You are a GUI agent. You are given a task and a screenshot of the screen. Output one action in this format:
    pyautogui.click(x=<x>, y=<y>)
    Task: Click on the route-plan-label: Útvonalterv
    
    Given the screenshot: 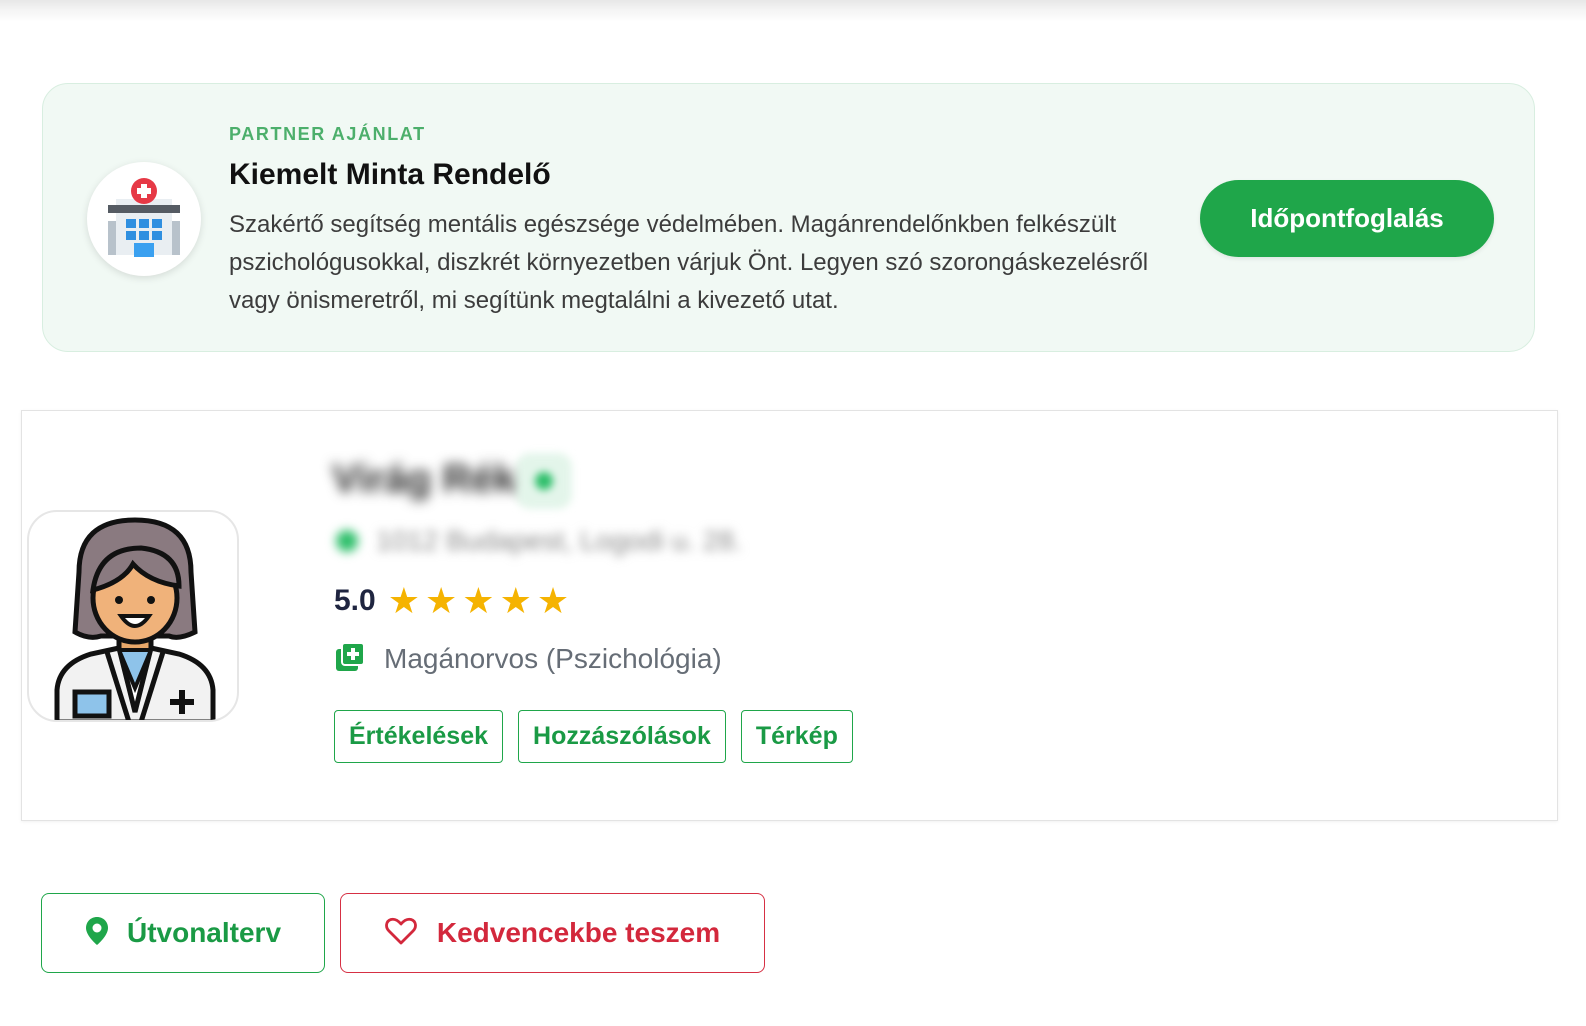 What is the action you would take?
    pyautogui.click(x=204, y=932)
    